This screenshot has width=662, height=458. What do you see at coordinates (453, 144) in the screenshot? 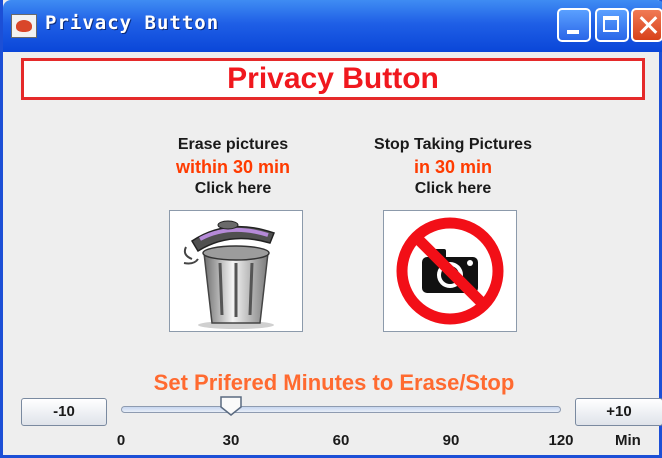
I see `stop-heading: Stop Taking Pictures` at bounding box center [453, 144].